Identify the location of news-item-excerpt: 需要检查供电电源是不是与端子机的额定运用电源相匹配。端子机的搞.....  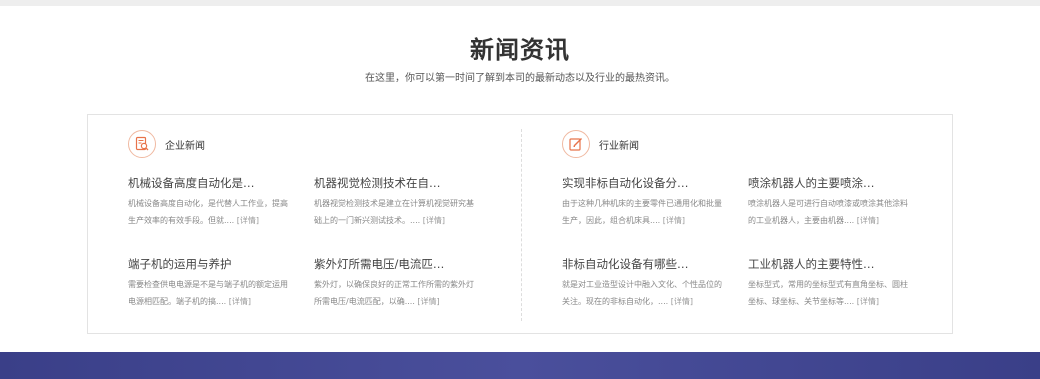
(208, 293).